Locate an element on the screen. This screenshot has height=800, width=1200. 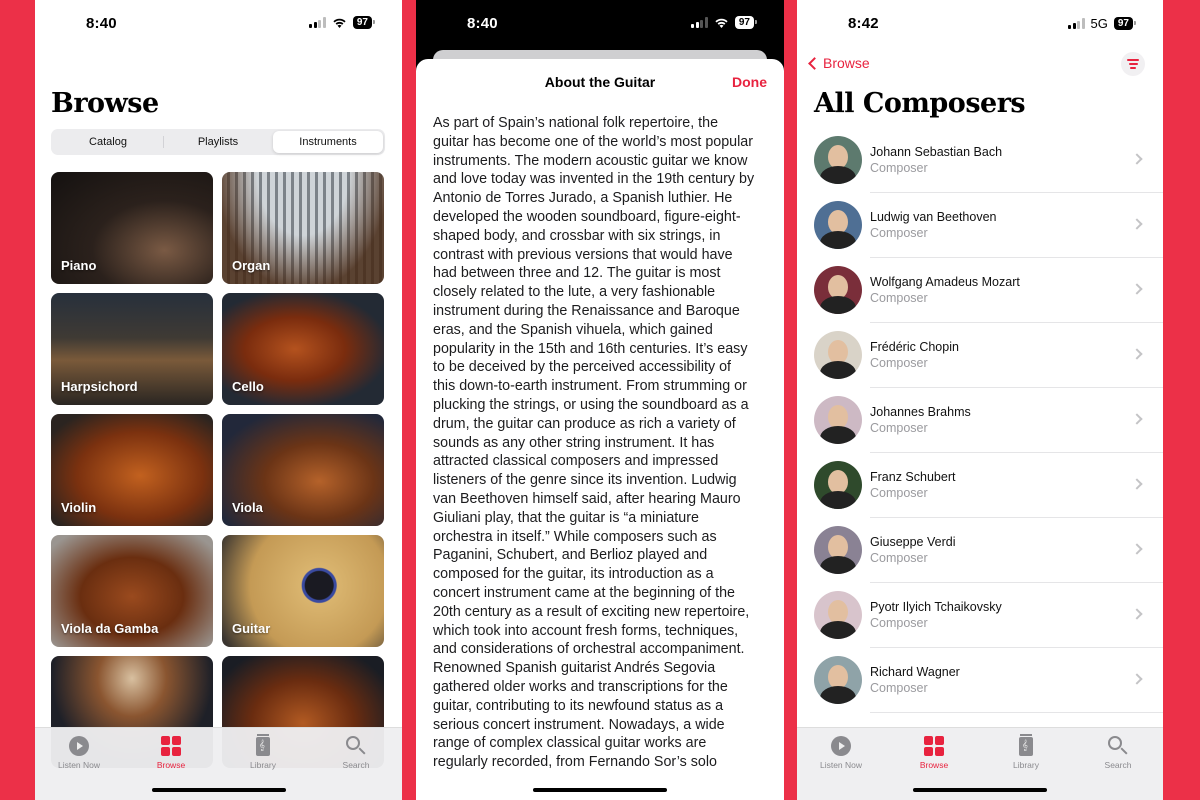
composer-row: Franz Schubert Composer is located at coordinates (980, 485).